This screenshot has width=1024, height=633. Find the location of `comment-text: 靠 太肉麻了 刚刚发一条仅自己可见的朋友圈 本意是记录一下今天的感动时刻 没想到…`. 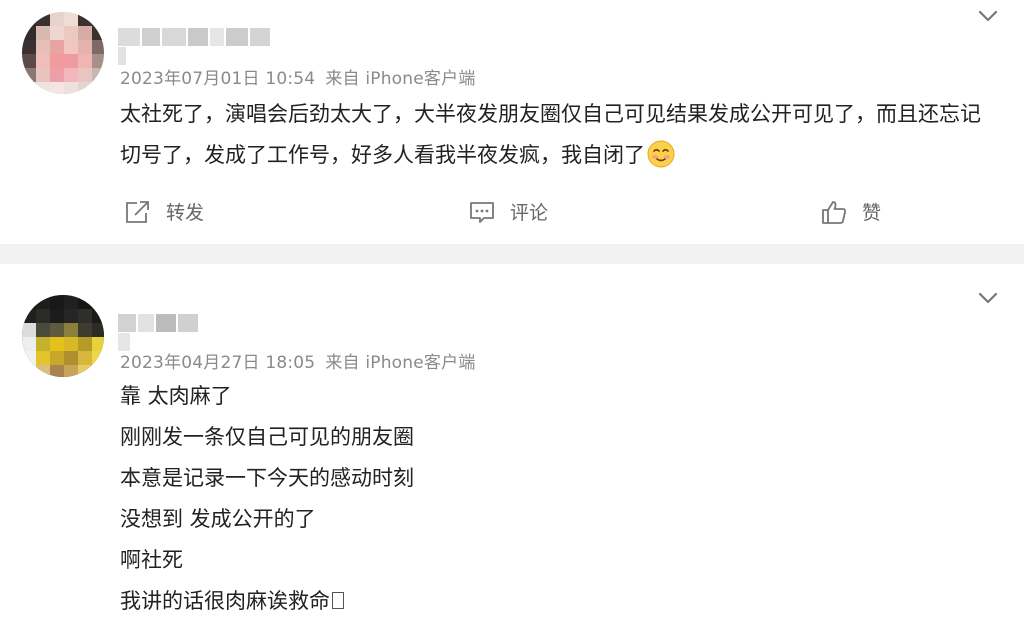

comment-text: 靠 太肉麻了 刚刚发一条仅自己可见的朋友圈 本意是记录一下今天的感动时刻 没想到… is located at coordinates (267, 499).